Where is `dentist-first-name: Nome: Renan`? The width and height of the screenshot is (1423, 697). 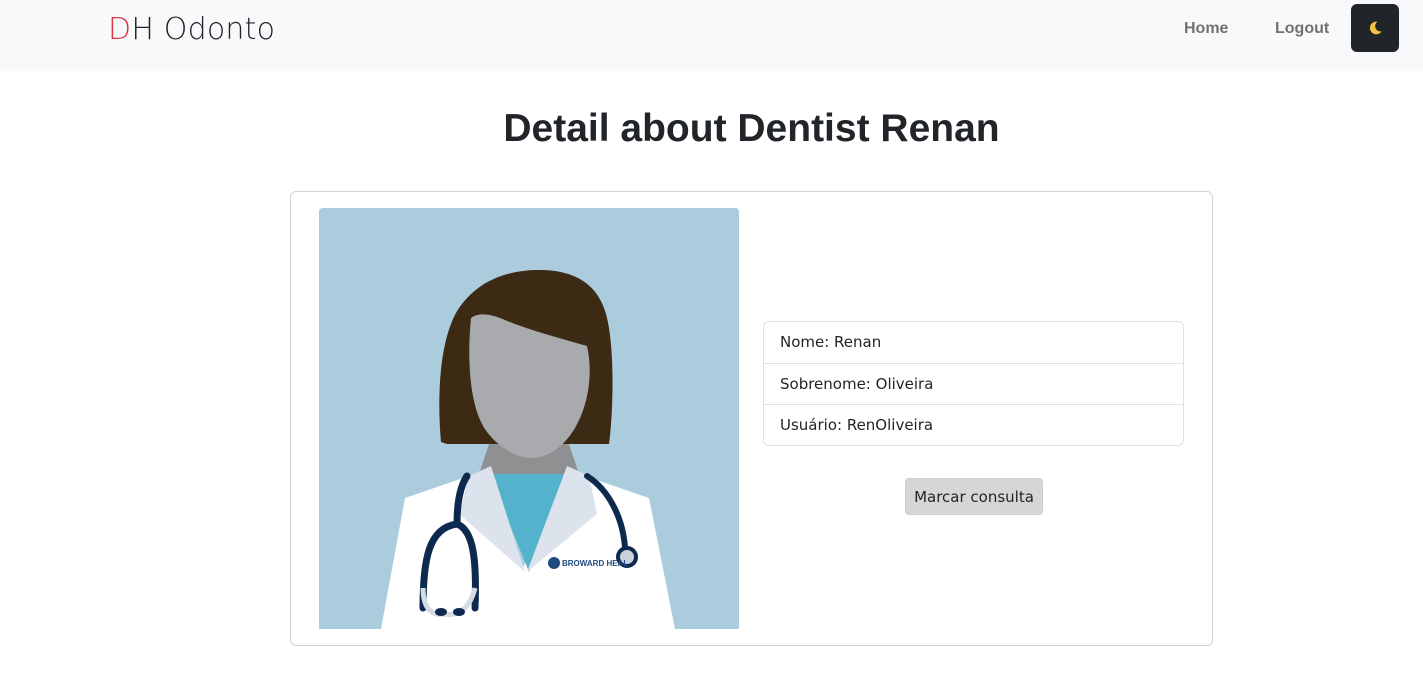 dentist-first-name: Nome: Renan is located at coordinates (831, 342).